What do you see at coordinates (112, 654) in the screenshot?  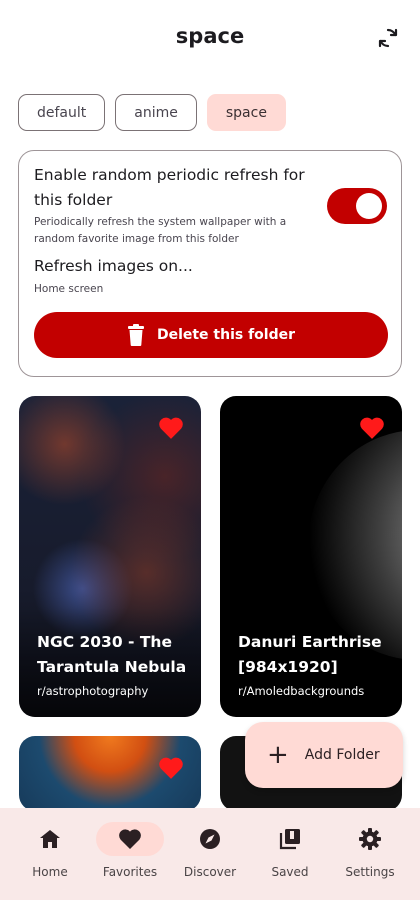 I see `wallpaper-title: NGC 2030 - The Tarantula Nebula` at bounding box center [112, 654].